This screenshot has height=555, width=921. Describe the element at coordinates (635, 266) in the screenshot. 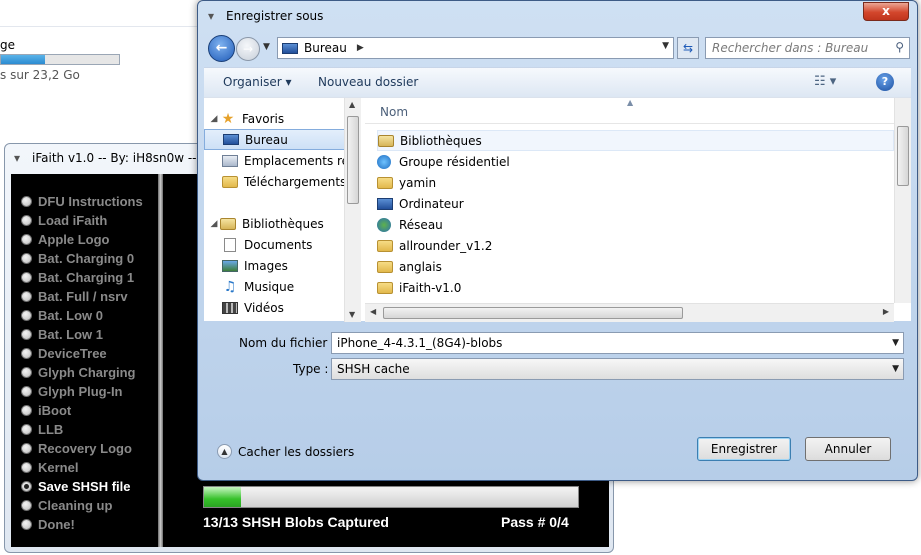

I see `file-item: anglais` at that location.